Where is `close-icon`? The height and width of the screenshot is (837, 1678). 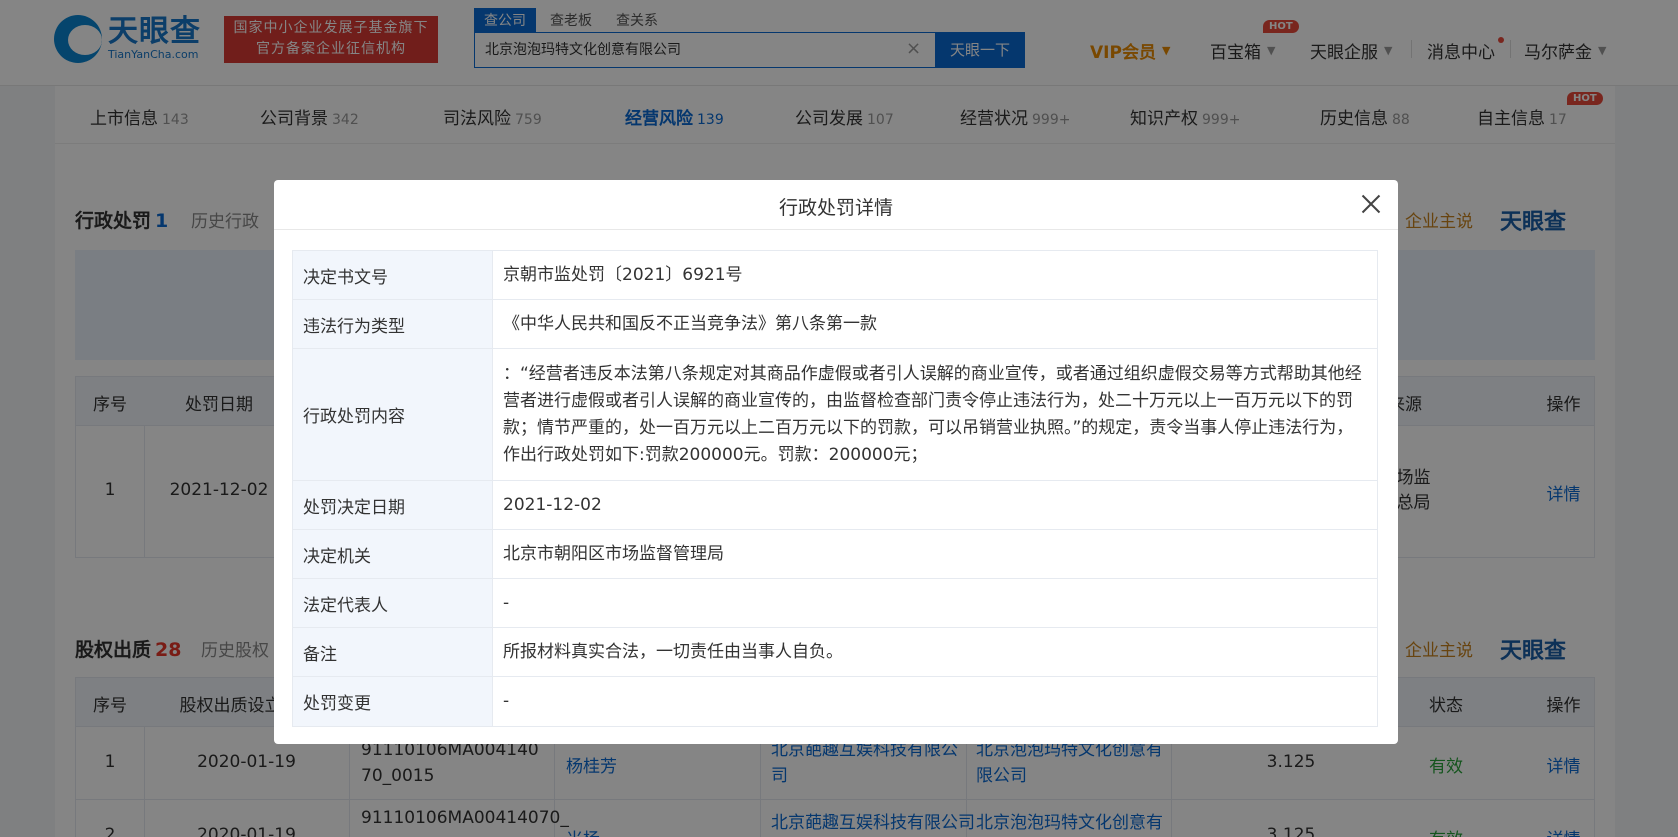 close-icon is located at coordinates (1371, 204).